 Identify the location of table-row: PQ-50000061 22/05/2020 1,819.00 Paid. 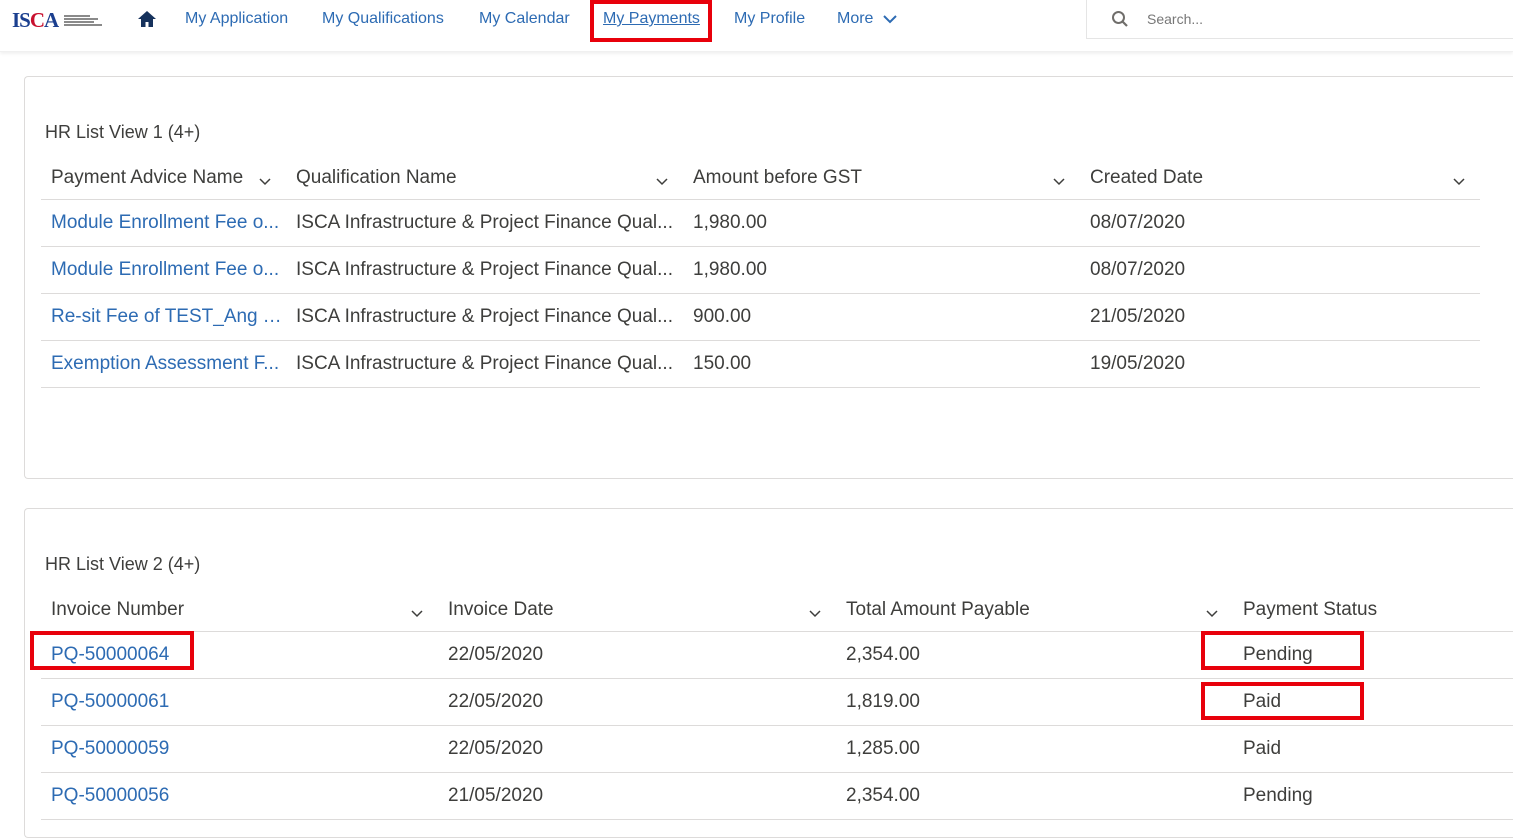
(777, 702).